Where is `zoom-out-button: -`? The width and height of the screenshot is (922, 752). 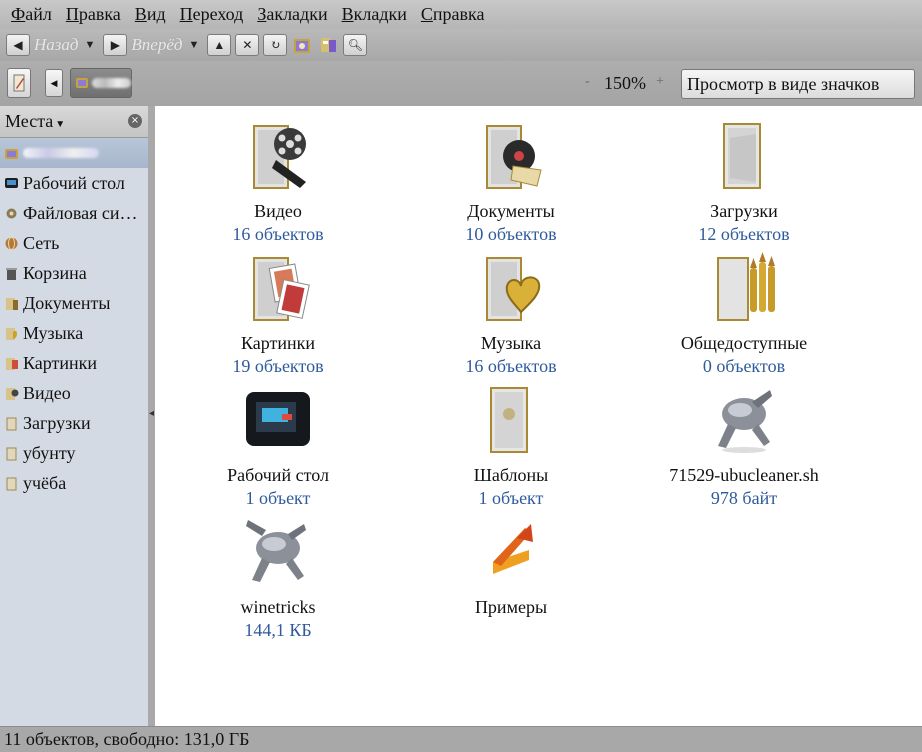 zoom-out-button: - is located at coordinates (587, 82).